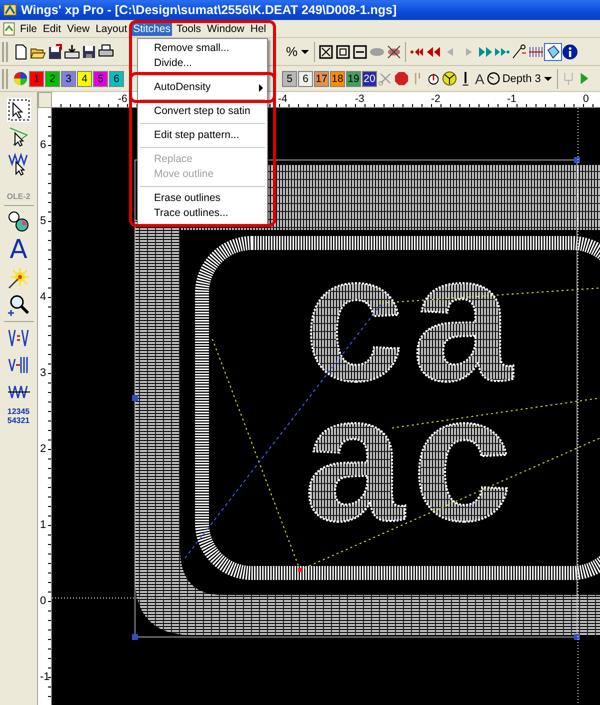  What do you see at coordinates (43, 373) in the screenshot?
I see `ruler-label: 3` at bounding box center [43, 373].